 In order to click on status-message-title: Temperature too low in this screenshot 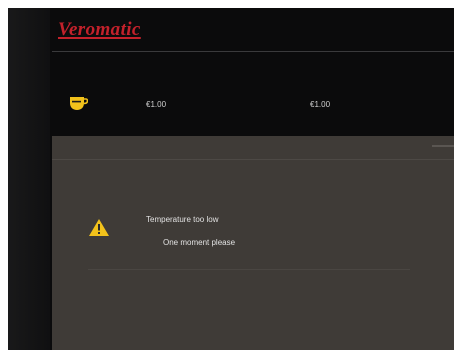, I will do `click(182, 219)`.